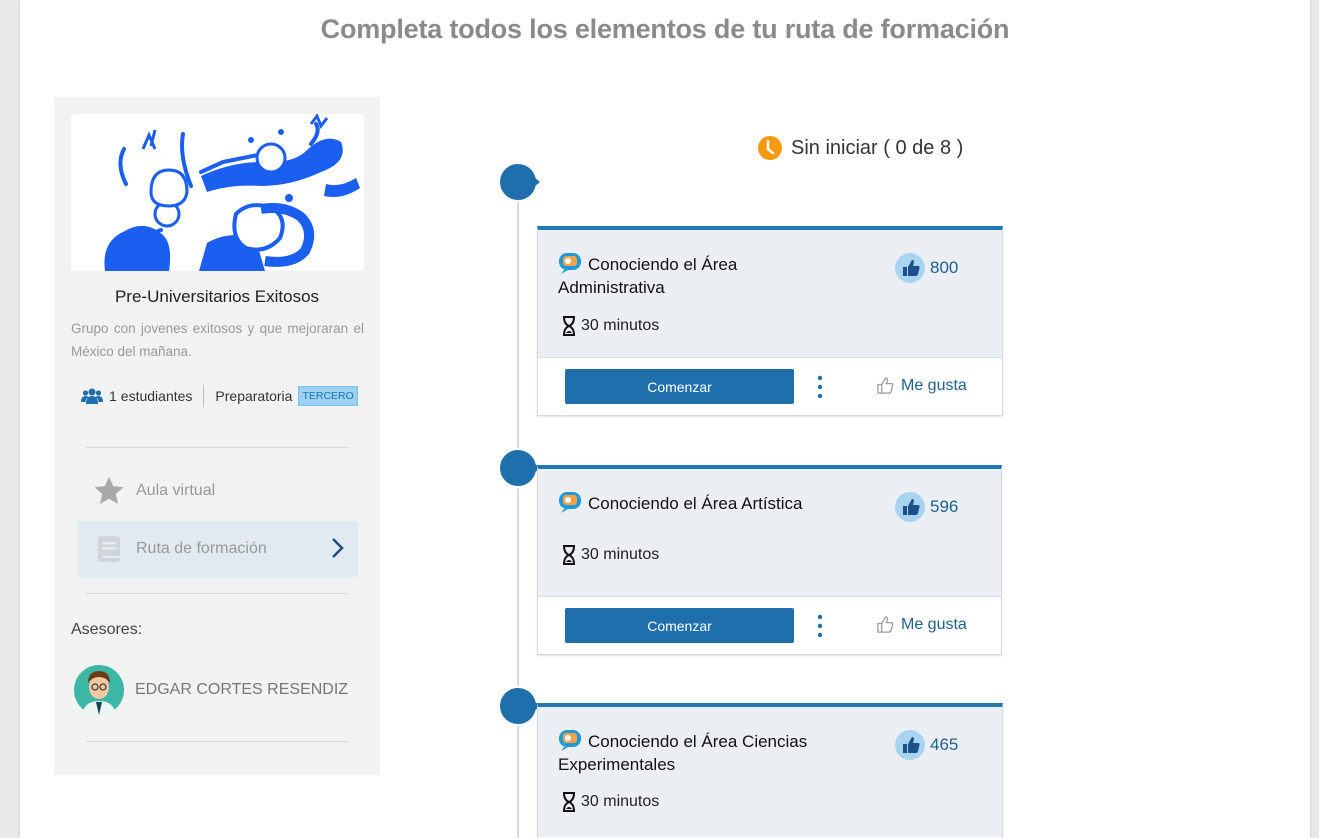 This screenshot has width=1319, height=838. What do you see at coordinates (518, 509) in the screenshot?
I see `timeline-line` at bounding box center [518, 509].